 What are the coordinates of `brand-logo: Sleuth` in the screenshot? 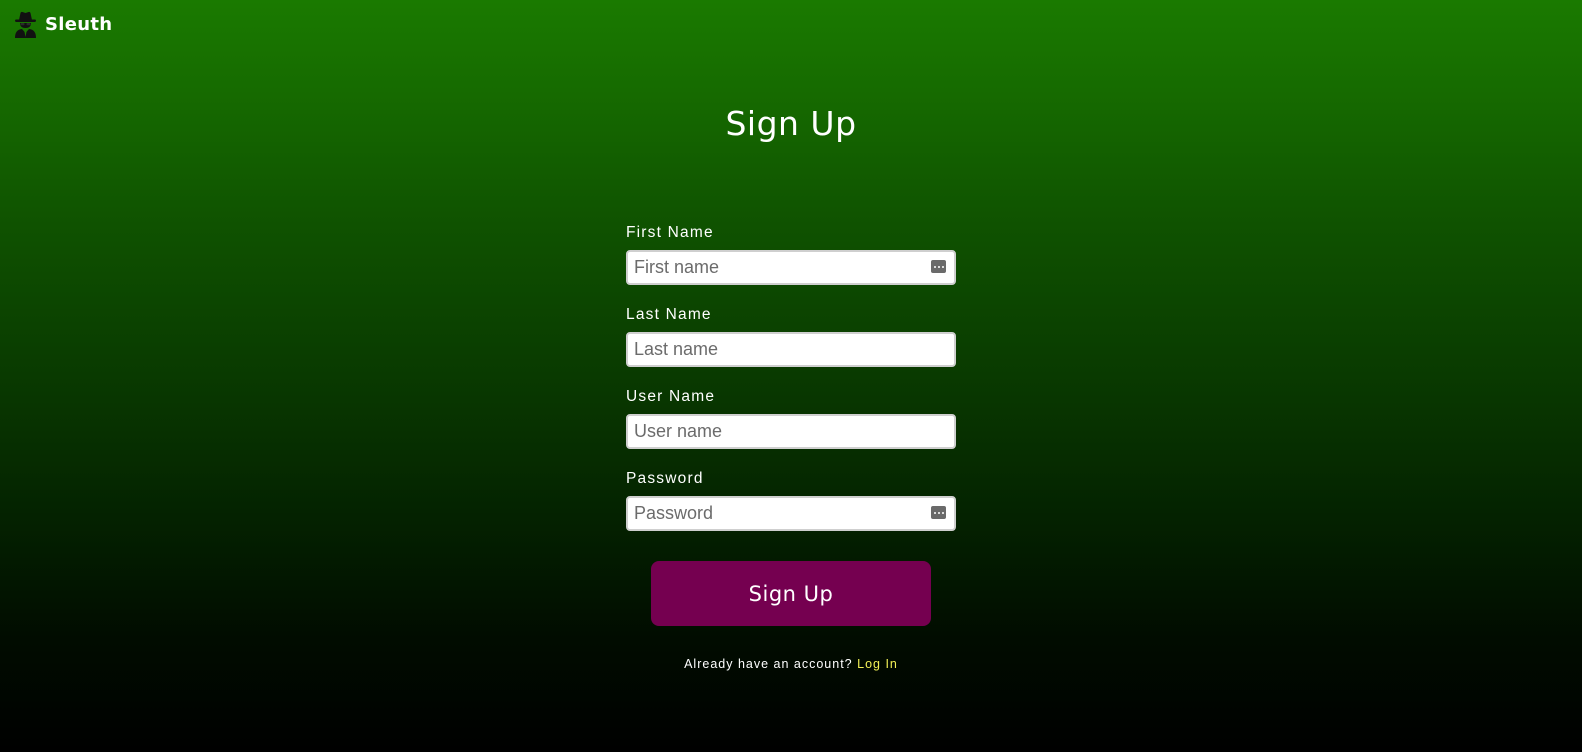 It's located at (62, 24).